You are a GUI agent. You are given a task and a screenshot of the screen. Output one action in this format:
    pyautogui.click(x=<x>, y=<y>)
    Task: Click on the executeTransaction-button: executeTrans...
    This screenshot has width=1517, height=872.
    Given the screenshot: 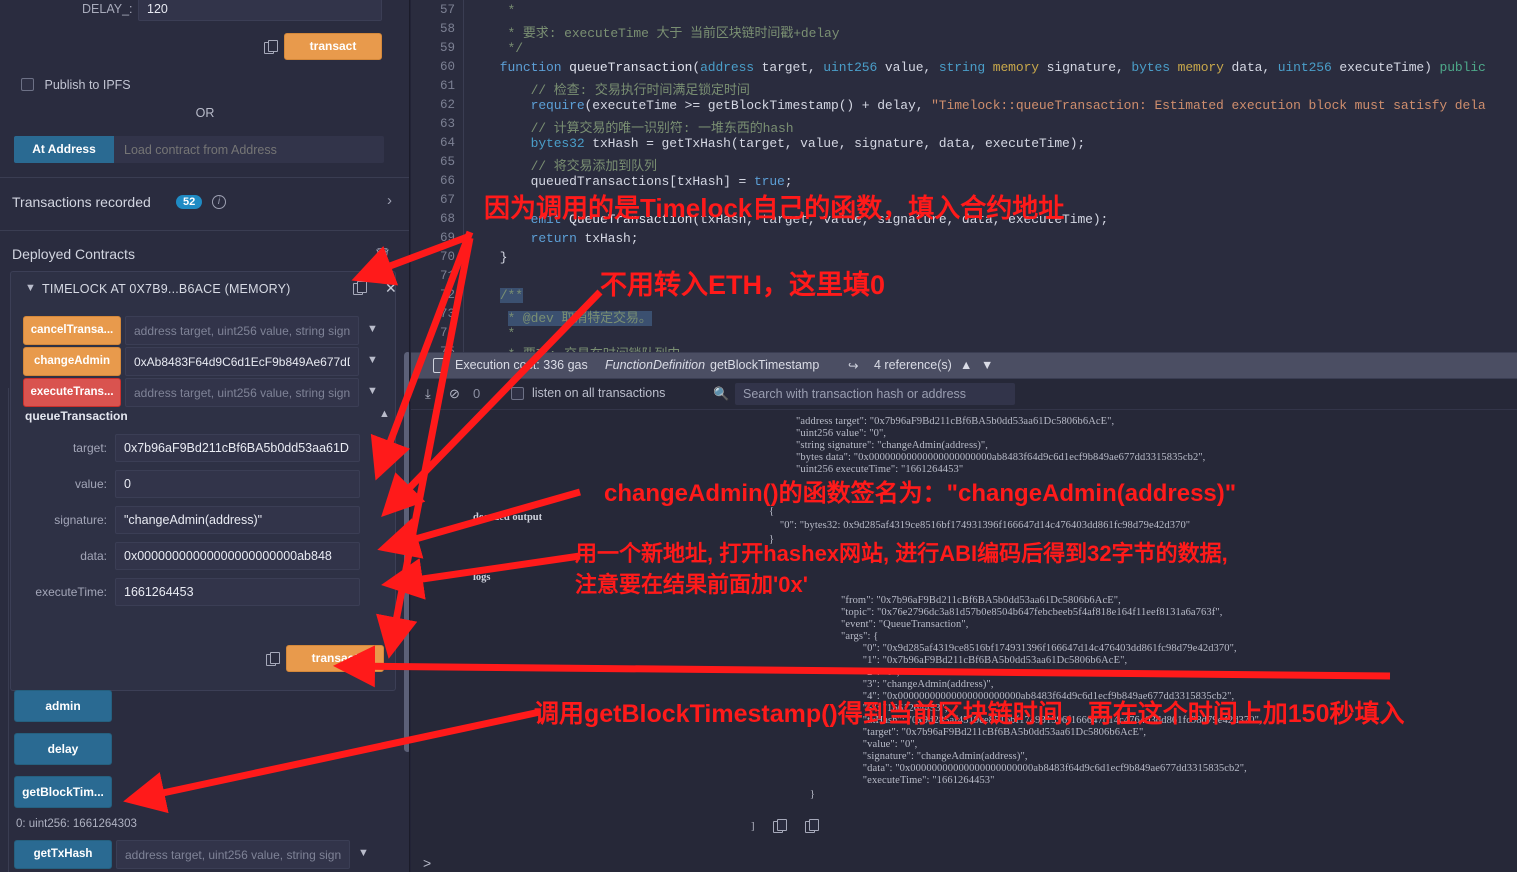 What is the action you would take?
    pyautogui.click(x=72, y=392)
    